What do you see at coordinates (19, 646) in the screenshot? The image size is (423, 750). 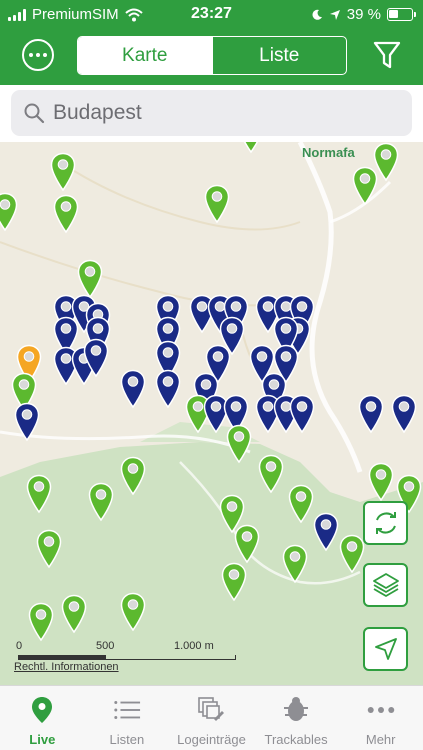 I see `scale-tick-0: 0` at bounding box center [19, 646].